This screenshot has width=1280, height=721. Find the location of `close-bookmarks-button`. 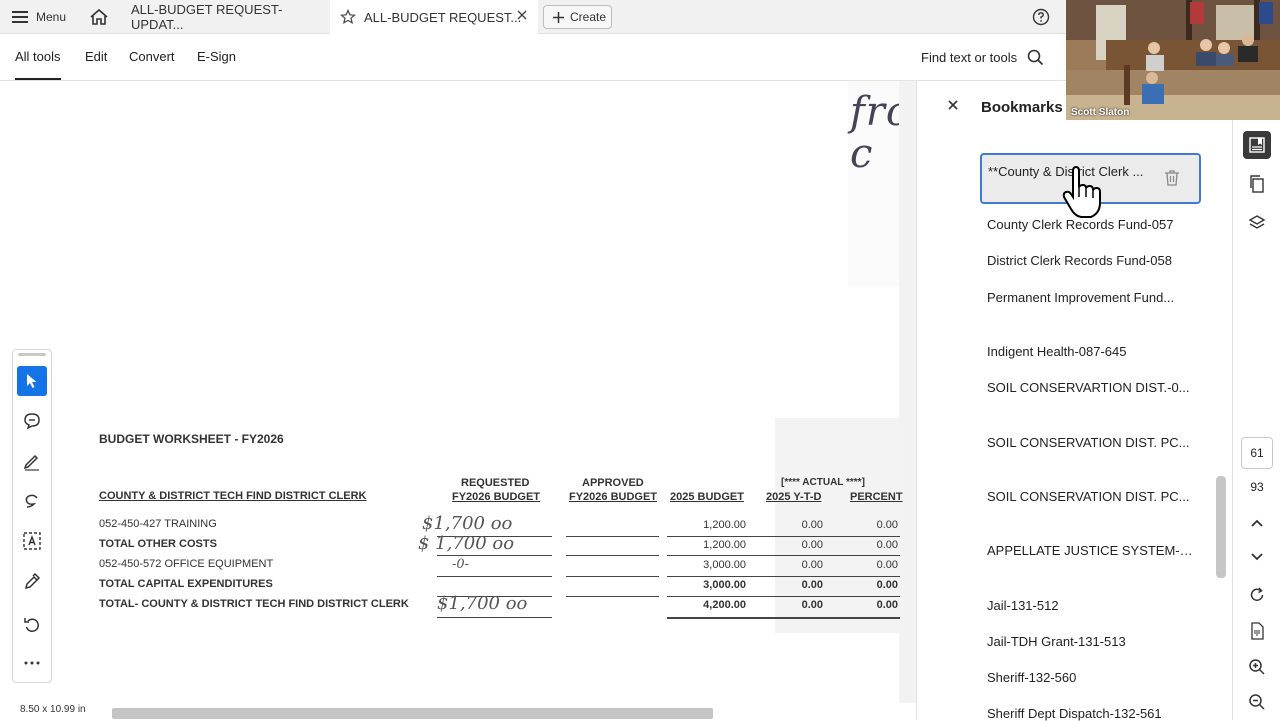

close-bookmarks-button is located at coordinates (953, 105).